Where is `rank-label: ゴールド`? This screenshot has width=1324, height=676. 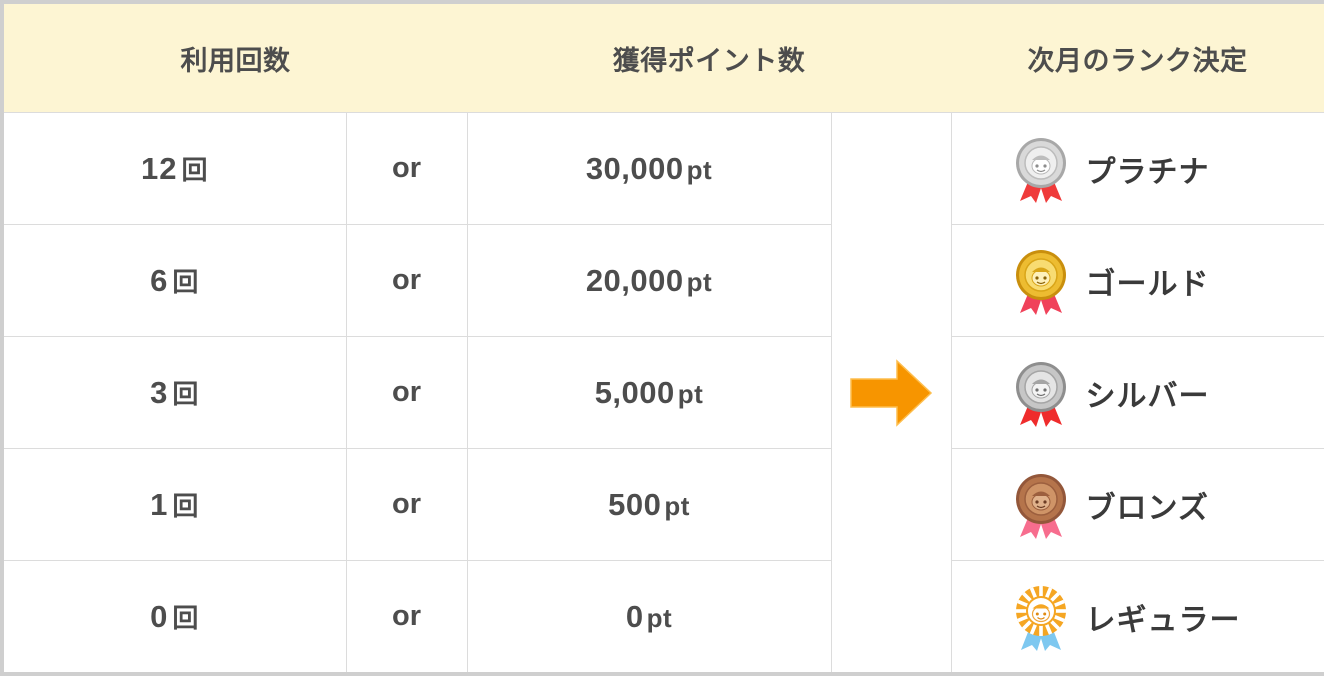 rank-label: ゴールド is located at coordinates (1147, 284).